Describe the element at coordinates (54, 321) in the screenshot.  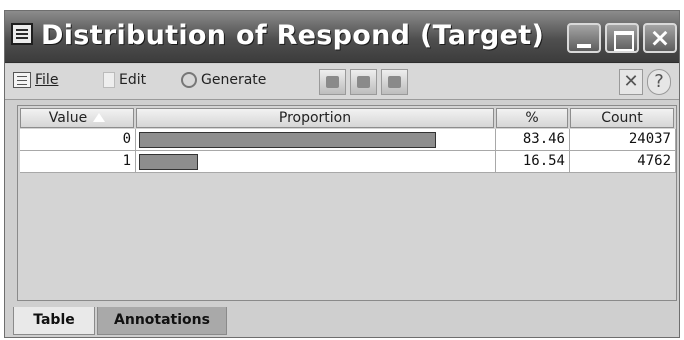
I see `tab-table: Table` at that location.